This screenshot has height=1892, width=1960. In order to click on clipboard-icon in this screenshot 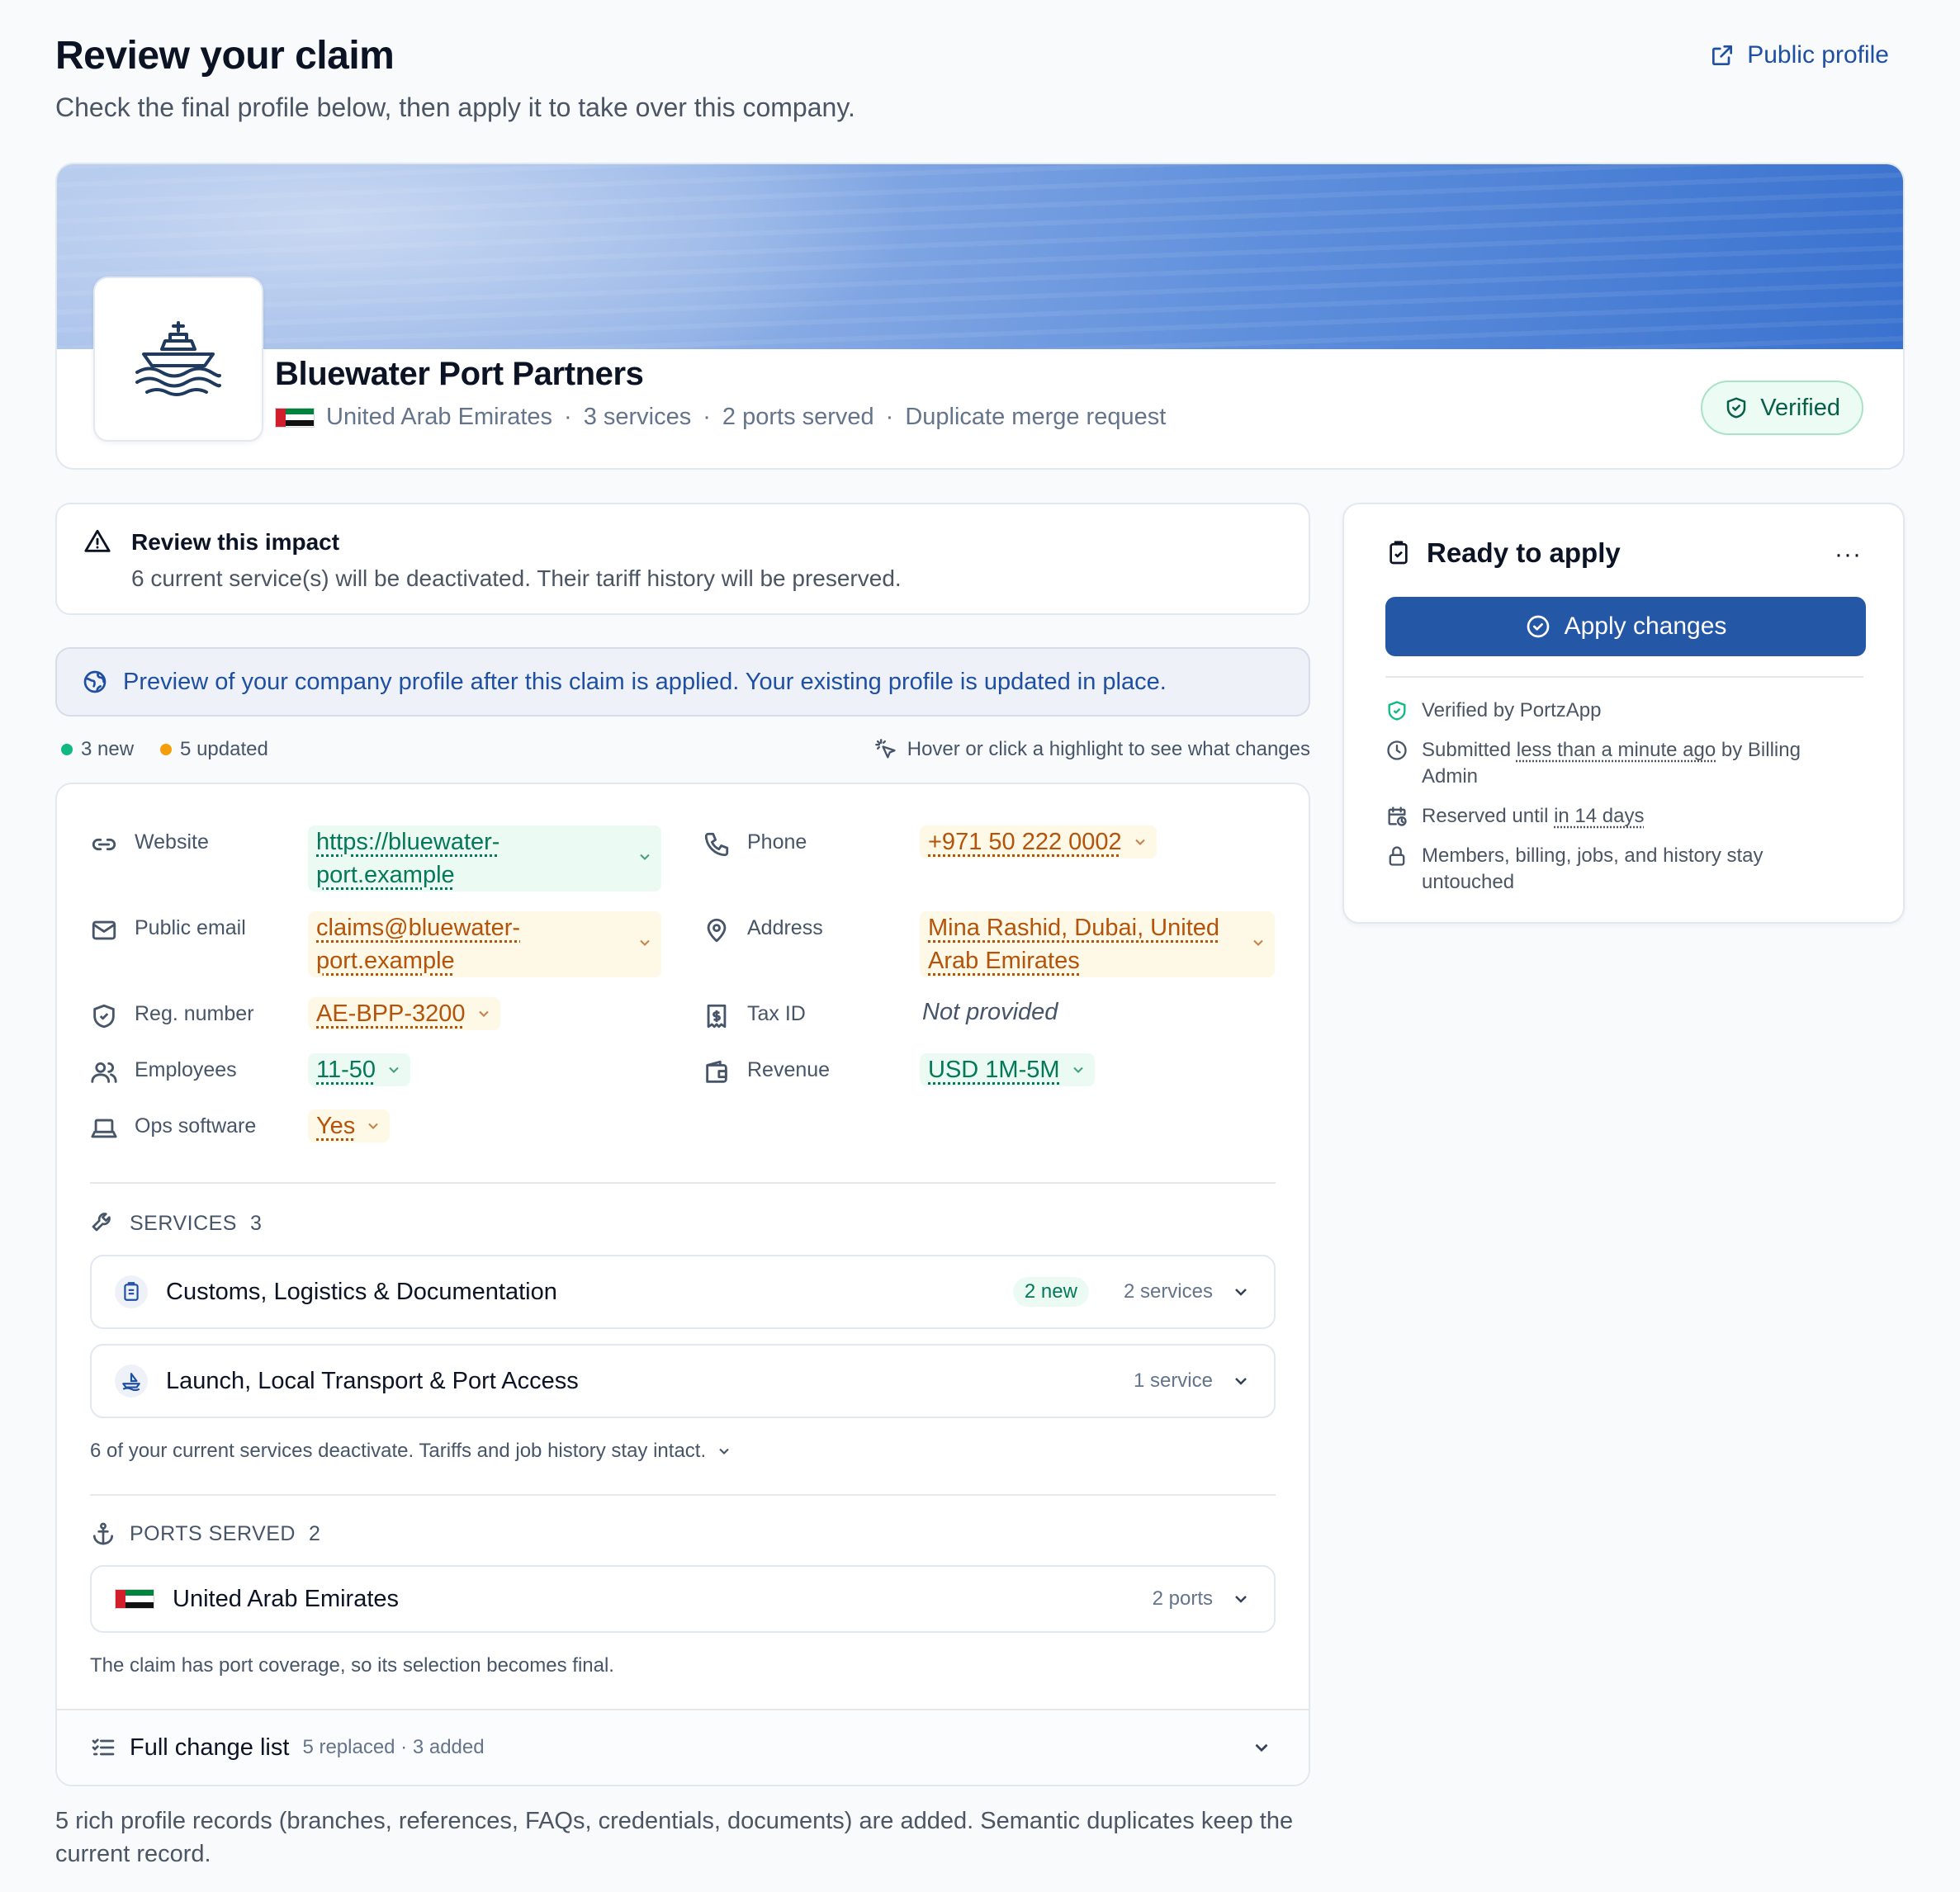, I will do `click(132, 1291)`.